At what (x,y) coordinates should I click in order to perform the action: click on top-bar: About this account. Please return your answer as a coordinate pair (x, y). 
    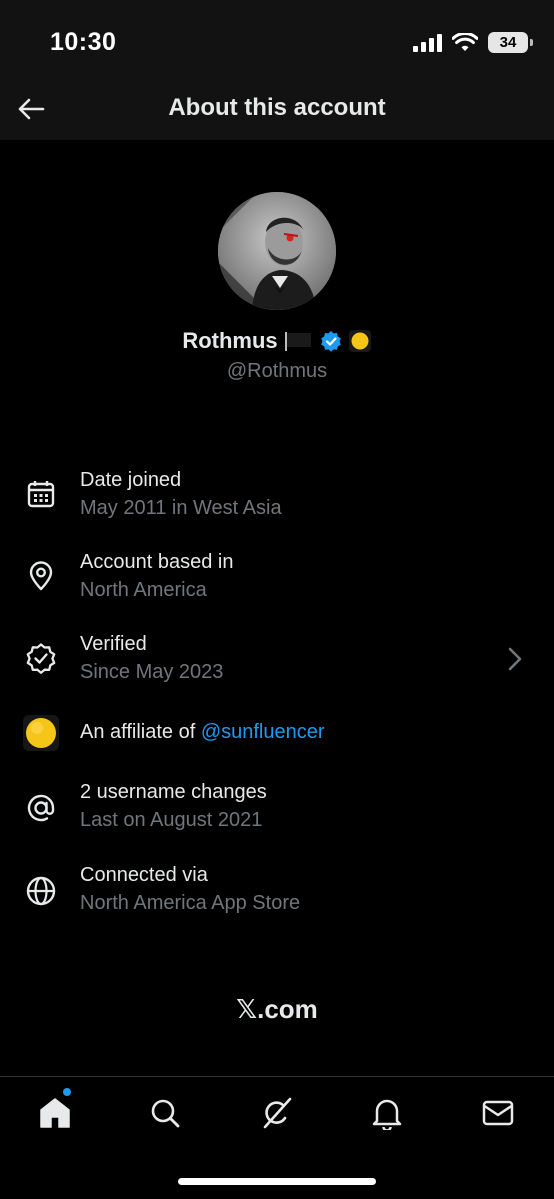
    Looking at the image, I should click on (277, 110).